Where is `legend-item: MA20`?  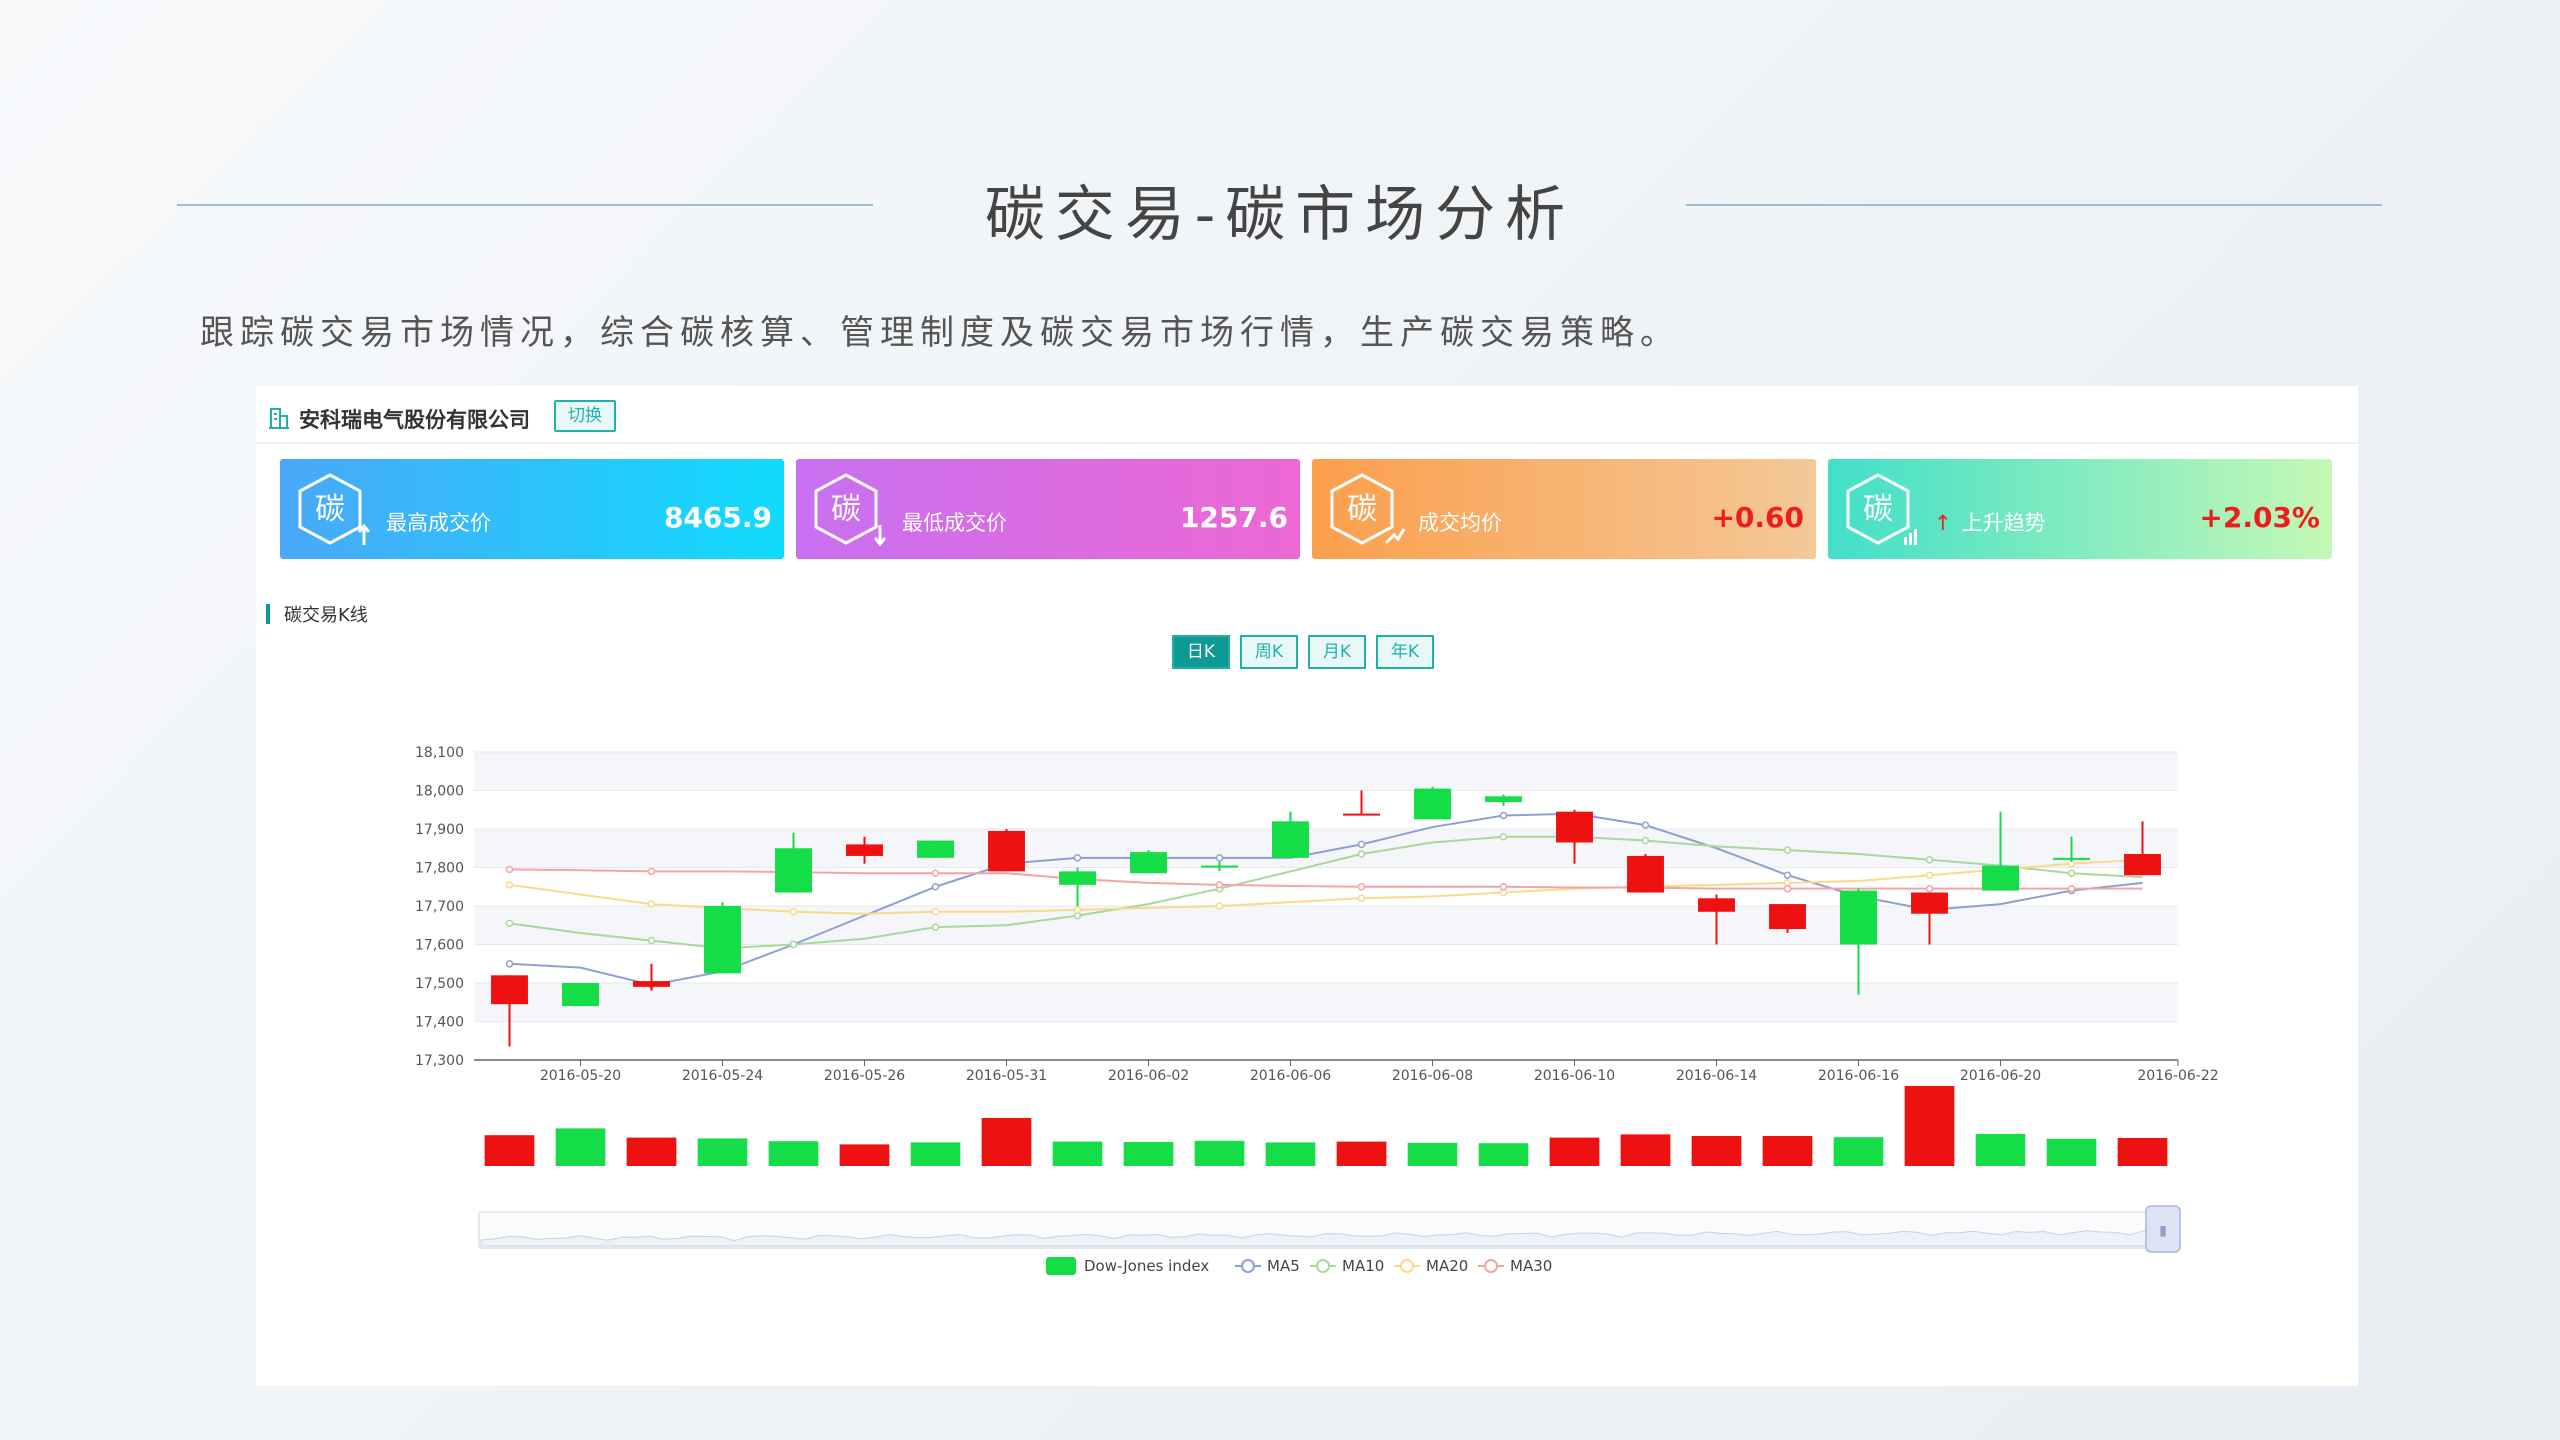 legend-item: MA20 is located at coordinates (1431, 1266).